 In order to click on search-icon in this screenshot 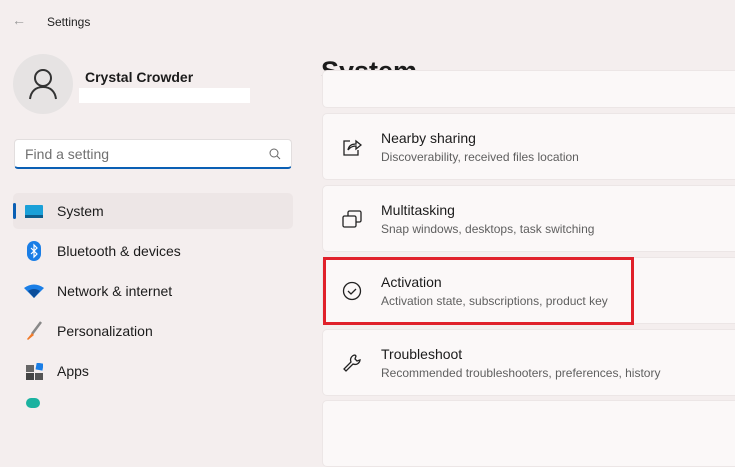, I will do `click(275, 153)`.